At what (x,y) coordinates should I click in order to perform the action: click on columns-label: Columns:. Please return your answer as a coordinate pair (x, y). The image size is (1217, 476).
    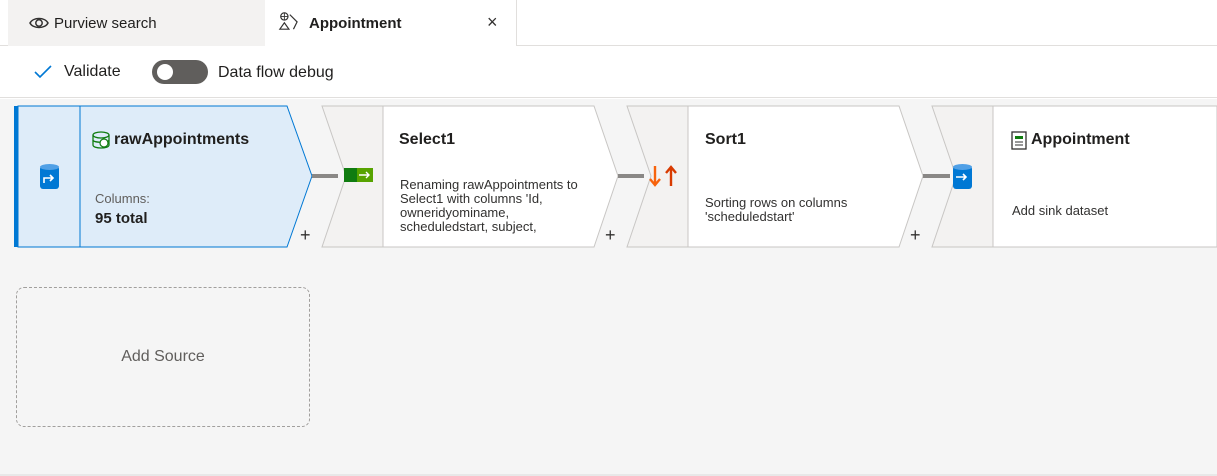
    Looking at the image, I should click on (122, 198).